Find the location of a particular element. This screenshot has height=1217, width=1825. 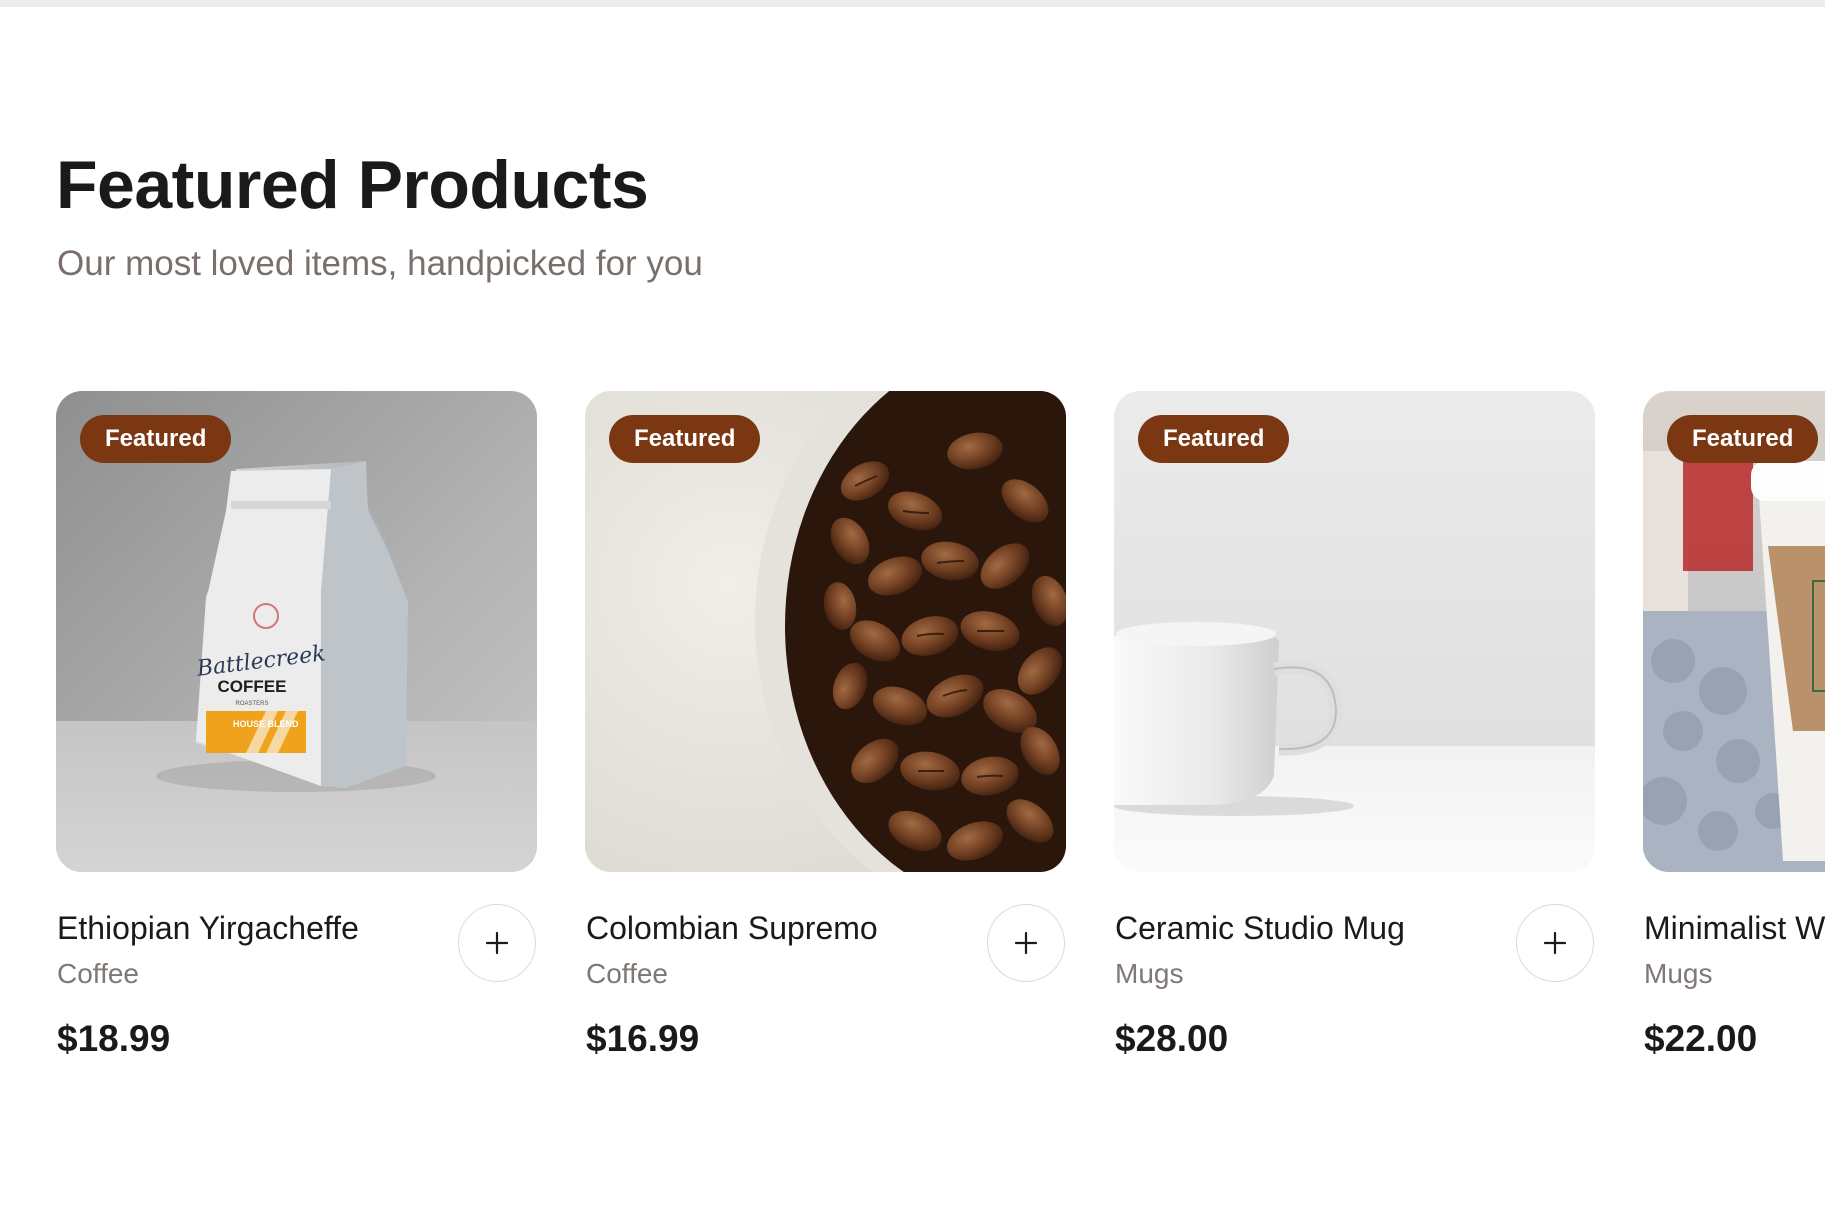

svg-text: ROASTERS is located at coordinates (251, 704).